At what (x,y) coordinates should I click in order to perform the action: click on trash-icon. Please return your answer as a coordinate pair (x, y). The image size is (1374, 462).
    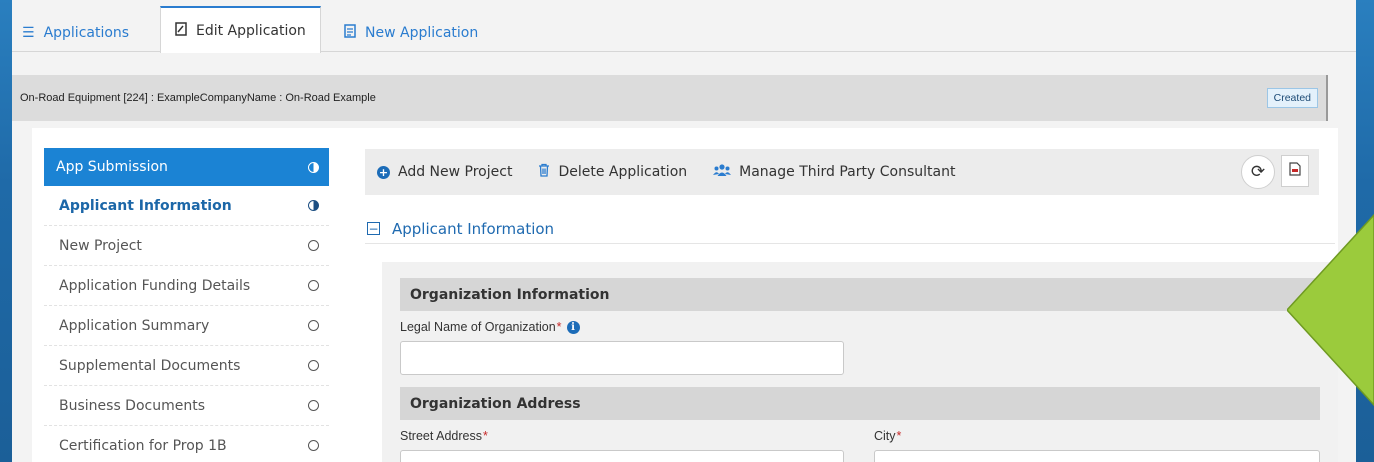
    Looking at the image, I should click on (544, 172).